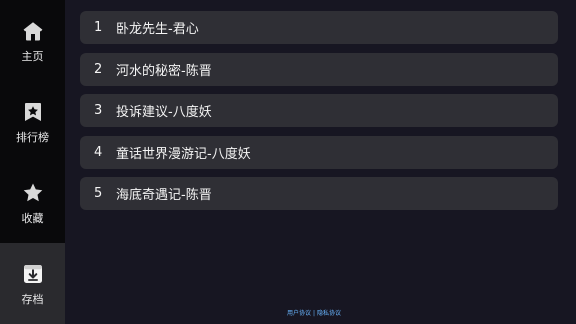 The image size is (576, 324). Describe the element at coordinates (33, 31) in the screenshot. I see `home-icon` at that location.